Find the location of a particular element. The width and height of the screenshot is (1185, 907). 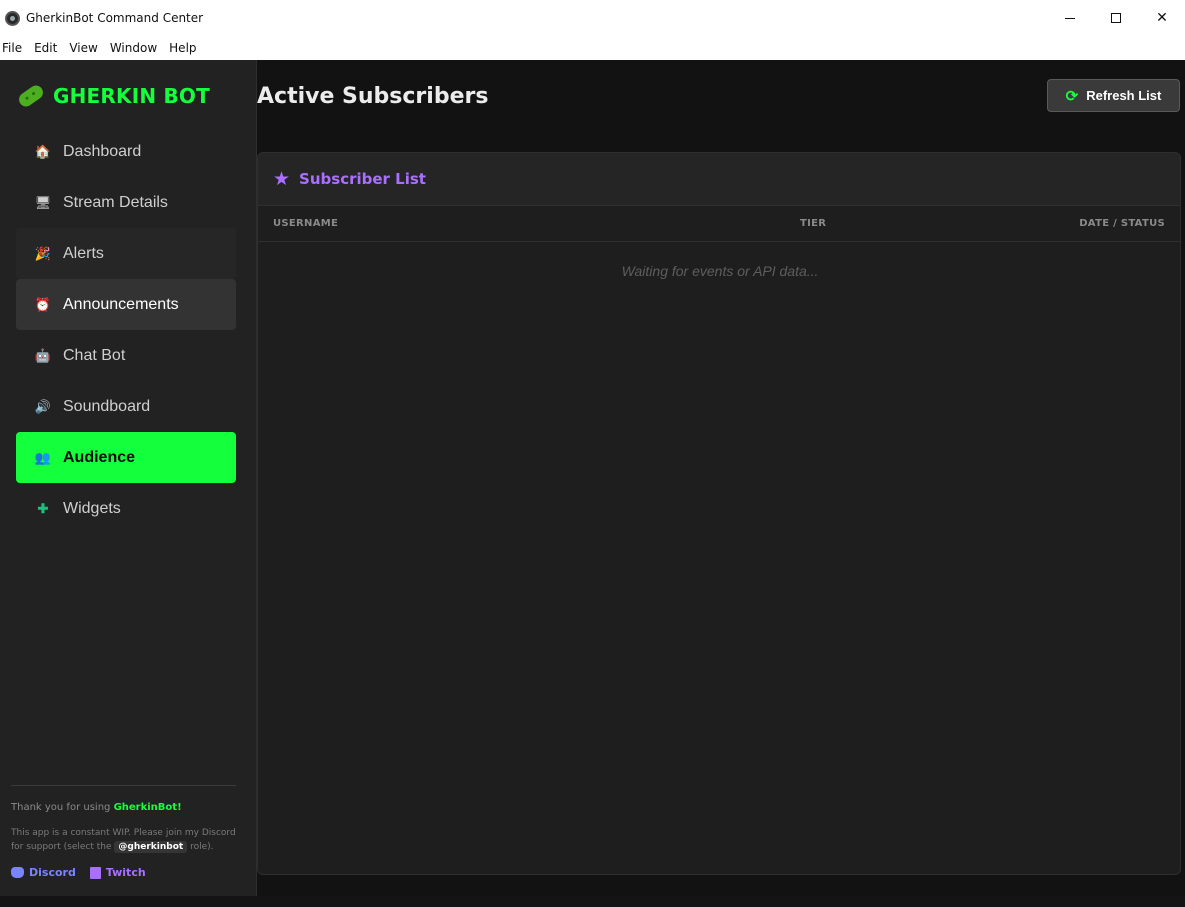

panel-header: ★ Subscriber List is located at coordinates (719, 179).